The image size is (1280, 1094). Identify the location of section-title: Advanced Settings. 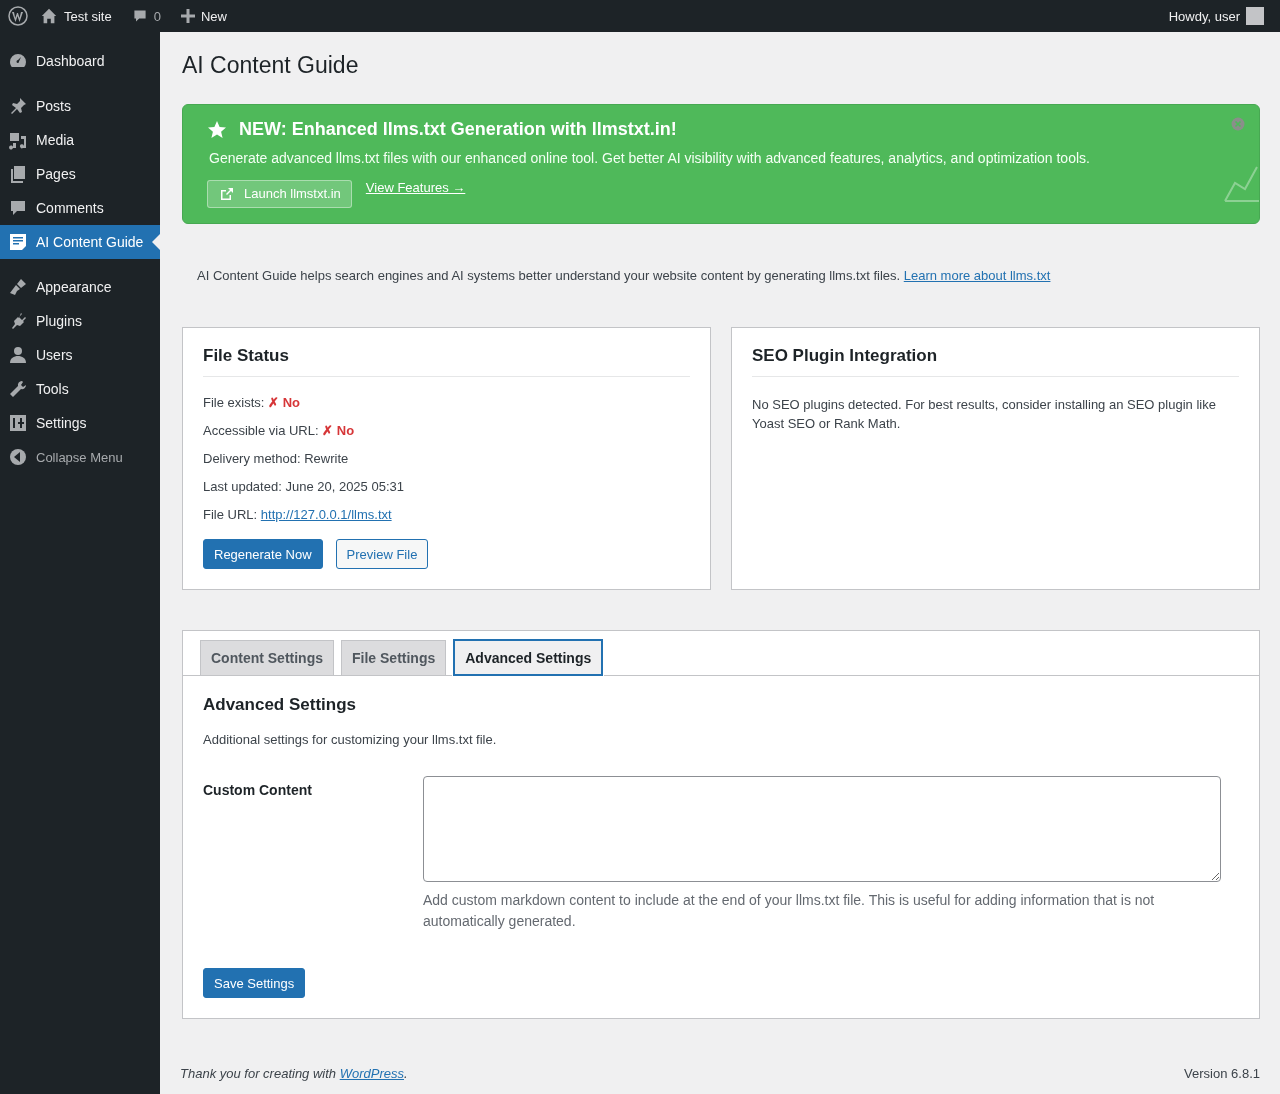
(280, 705).